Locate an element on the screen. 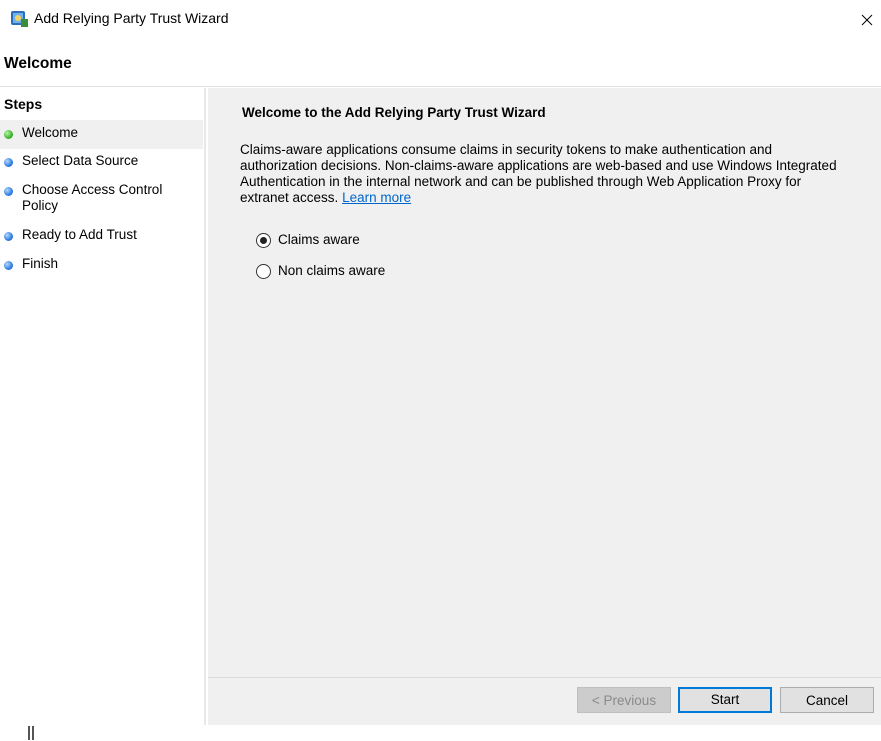 The image size is (881, 741). step-label: Welcome is located at coordinates (50, 132).